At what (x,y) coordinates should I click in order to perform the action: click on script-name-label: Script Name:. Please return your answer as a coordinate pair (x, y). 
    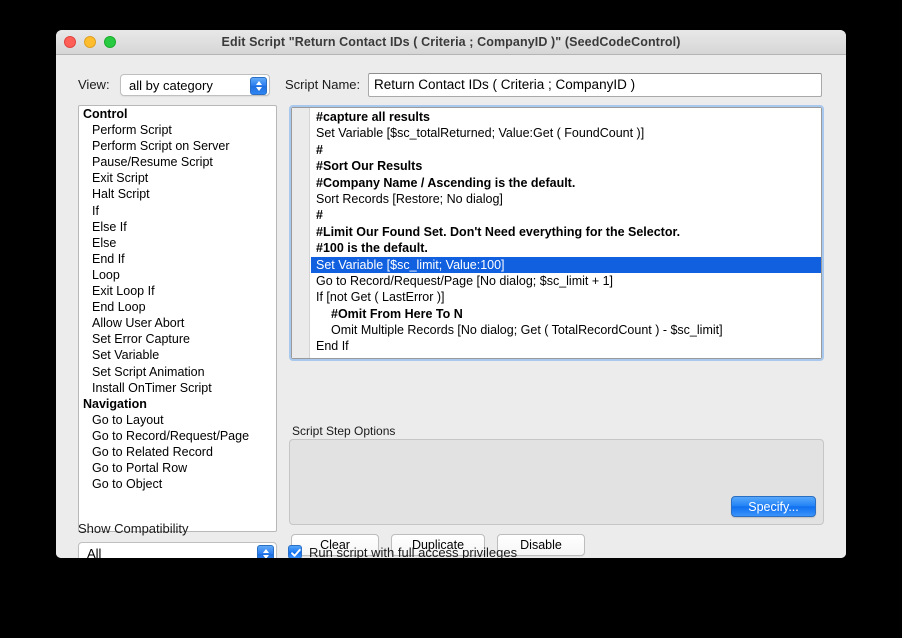
    Looking at the image, I should click on (323, 84).